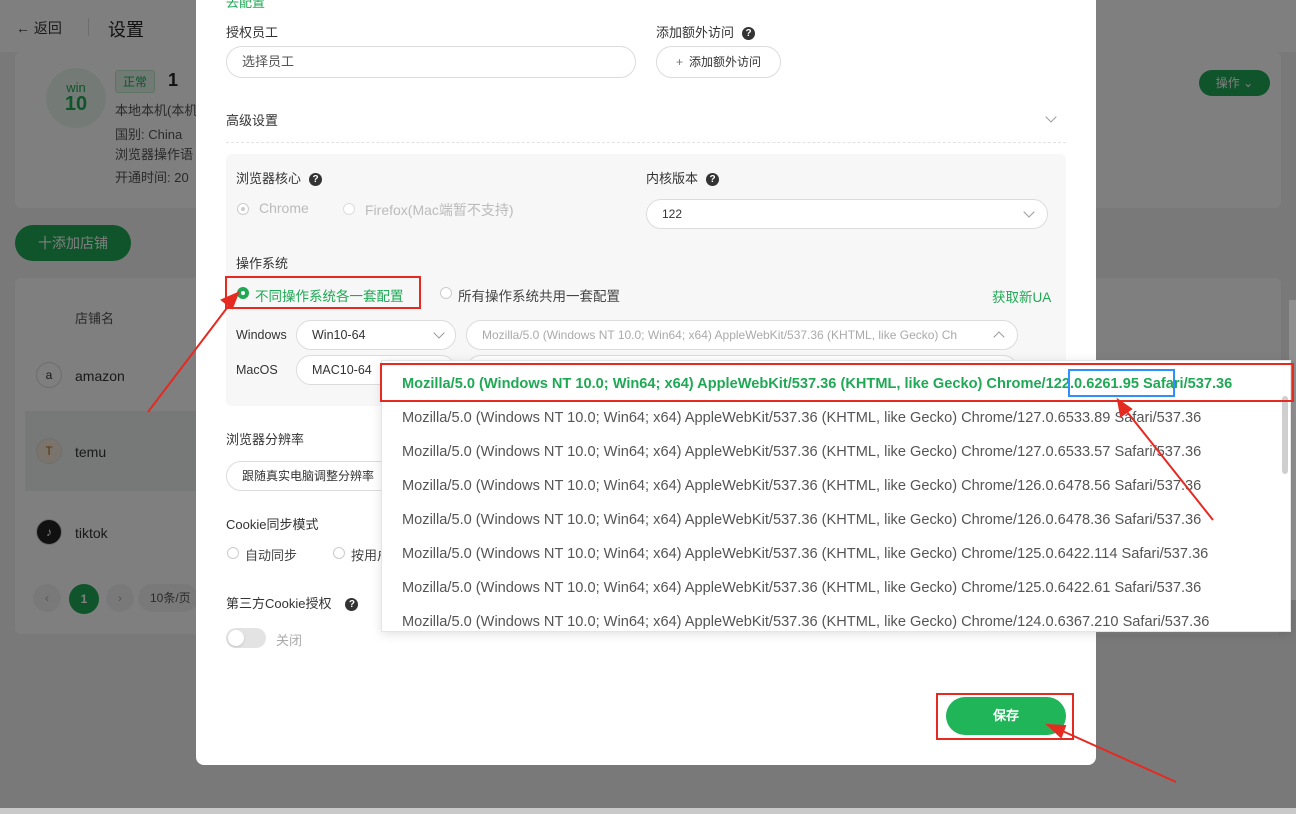 This screenshot has height=814, width=1296. I want to click on core-chrome-radio, so click(243, 209).